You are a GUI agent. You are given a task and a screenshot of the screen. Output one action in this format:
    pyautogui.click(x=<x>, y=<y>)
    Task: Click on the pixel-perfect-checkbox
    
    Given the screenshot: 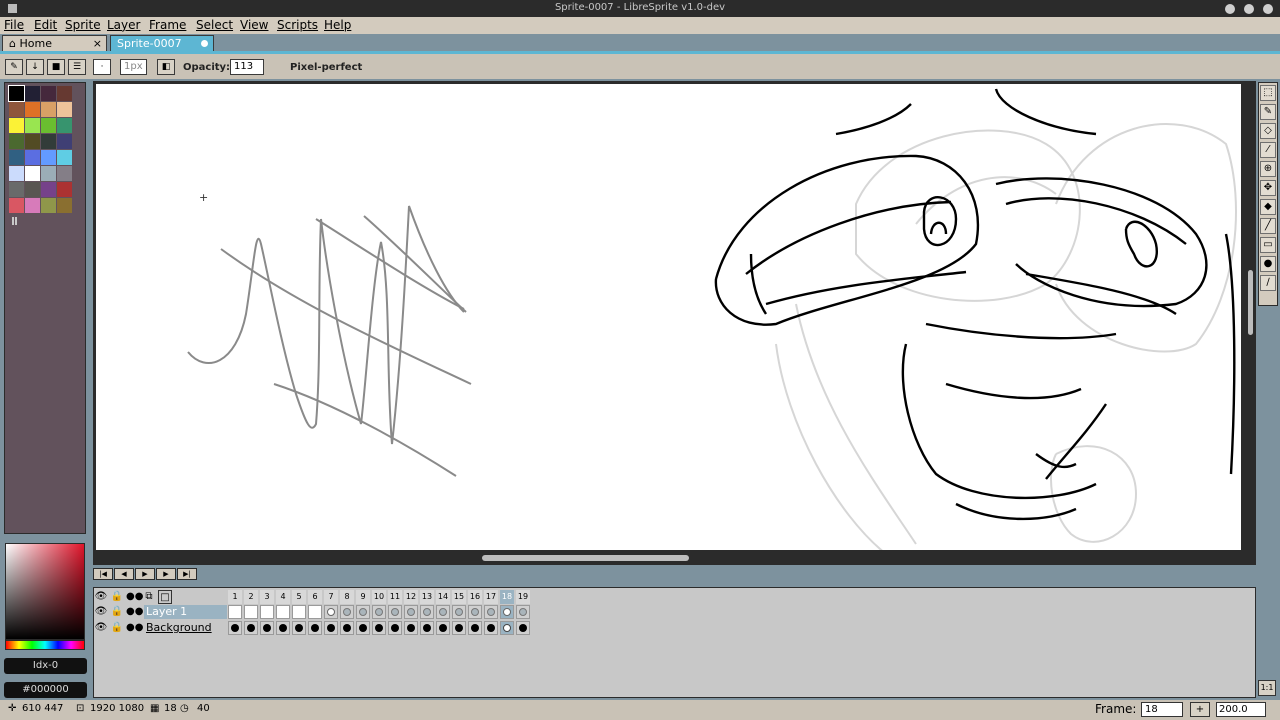 What is the action you would take?
    pyautogui.click(x=278, y=67)
    